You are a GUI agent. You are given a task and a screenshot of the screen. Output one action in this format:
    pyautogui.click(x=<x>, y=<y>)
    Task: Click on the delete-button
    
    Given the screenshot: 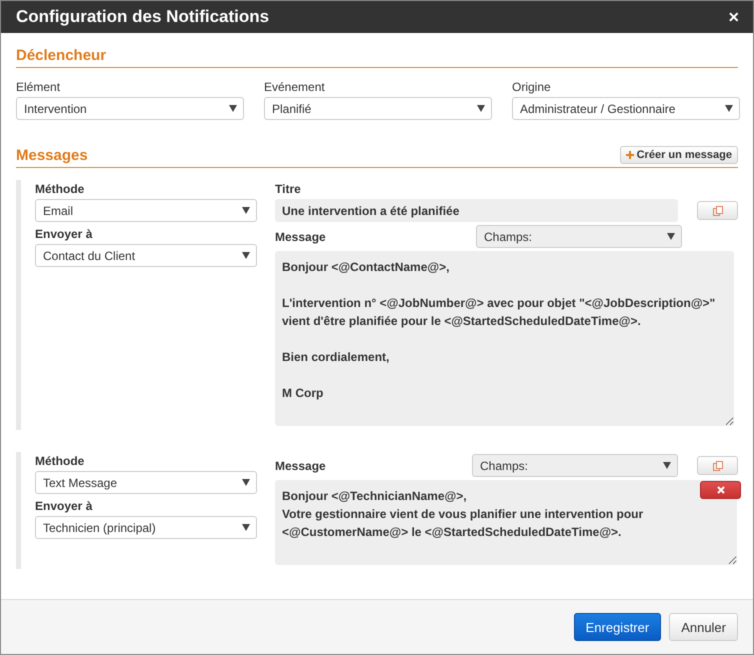 What is the action you would take?
    pyautogui.click(x=720, y=490)
    